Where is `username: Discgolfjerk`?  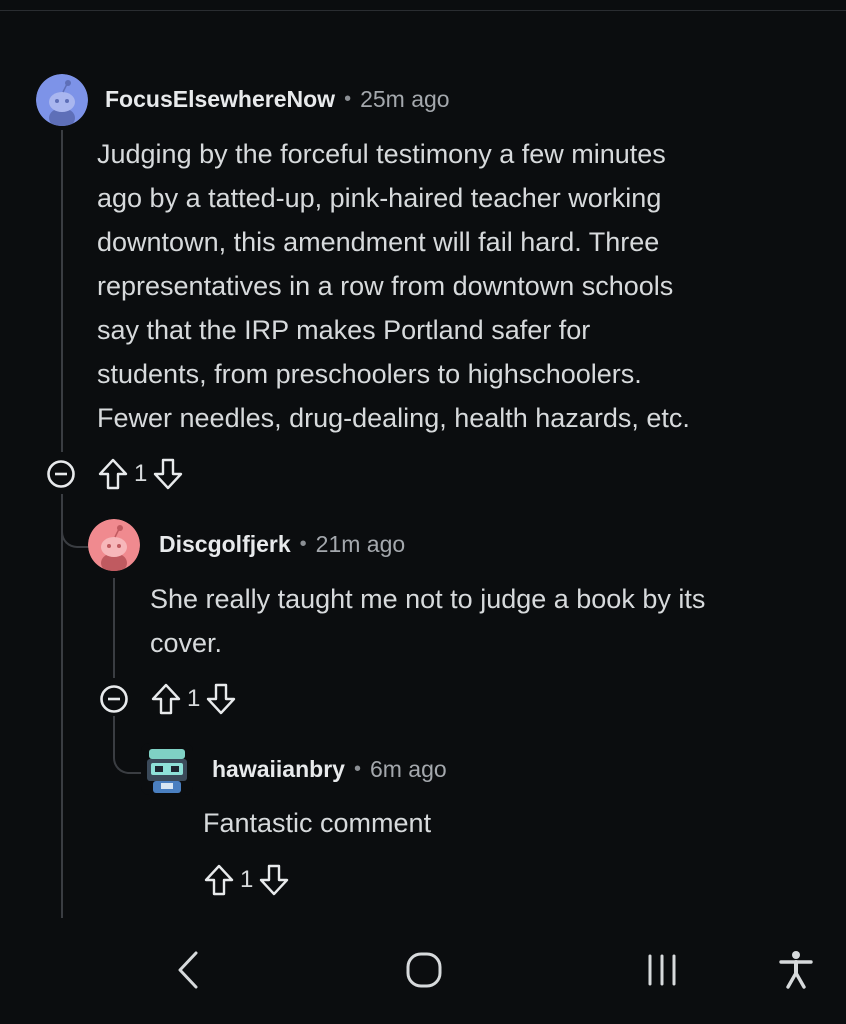 username: Discgolfjerk is located at coordinates (225, 544).